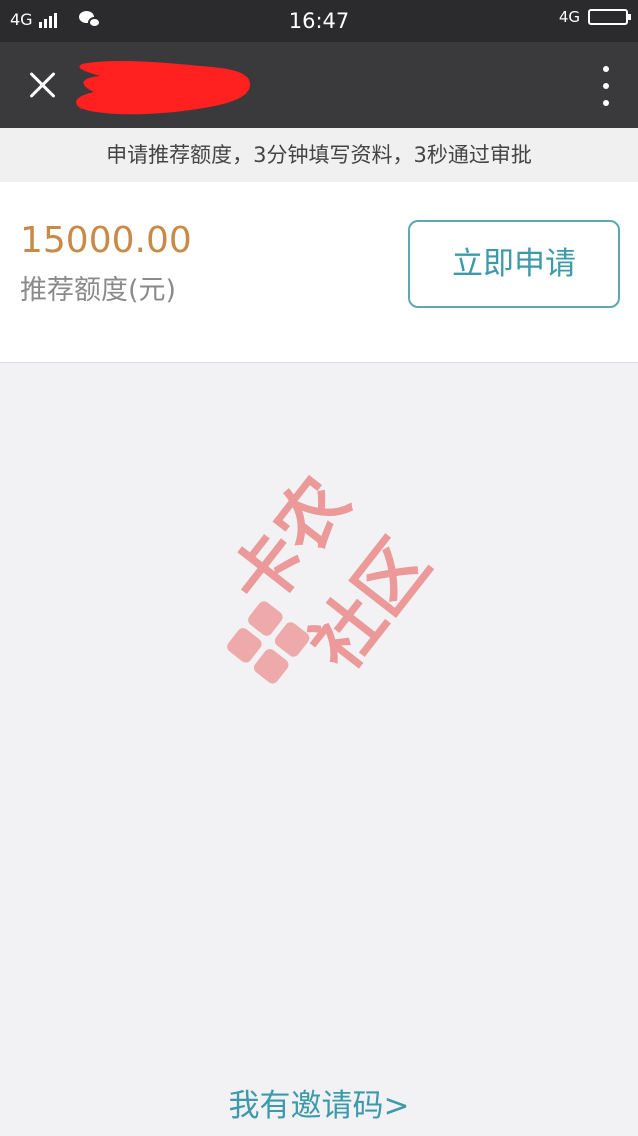 The image size is (638, 1136). What do you see at coordinates (319, 1102) in the screenshot?
I see `invite-code-link: 我有邀请码>` at bounding box center [319, 1102].